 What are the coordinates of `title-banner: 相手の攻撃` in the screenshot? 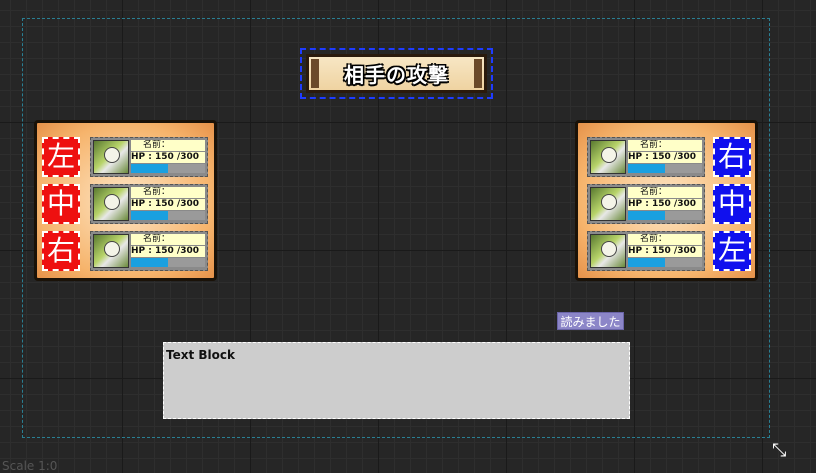 It's located at (396, 73).